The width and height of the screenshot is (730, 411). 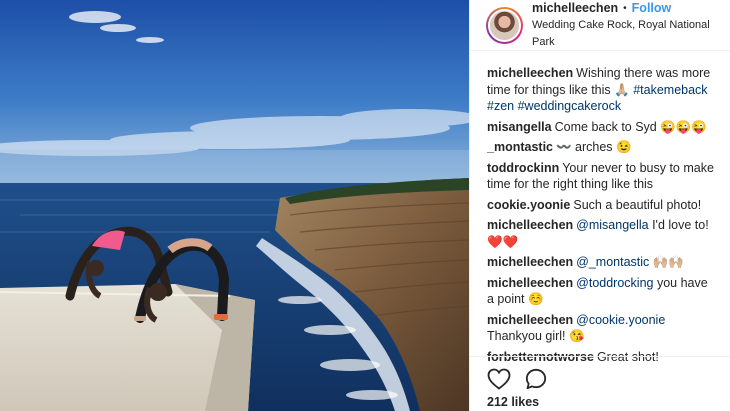 I want to click on location-link: Wedding Cake Rock, Royal National Park, so click(x=631, y=34).